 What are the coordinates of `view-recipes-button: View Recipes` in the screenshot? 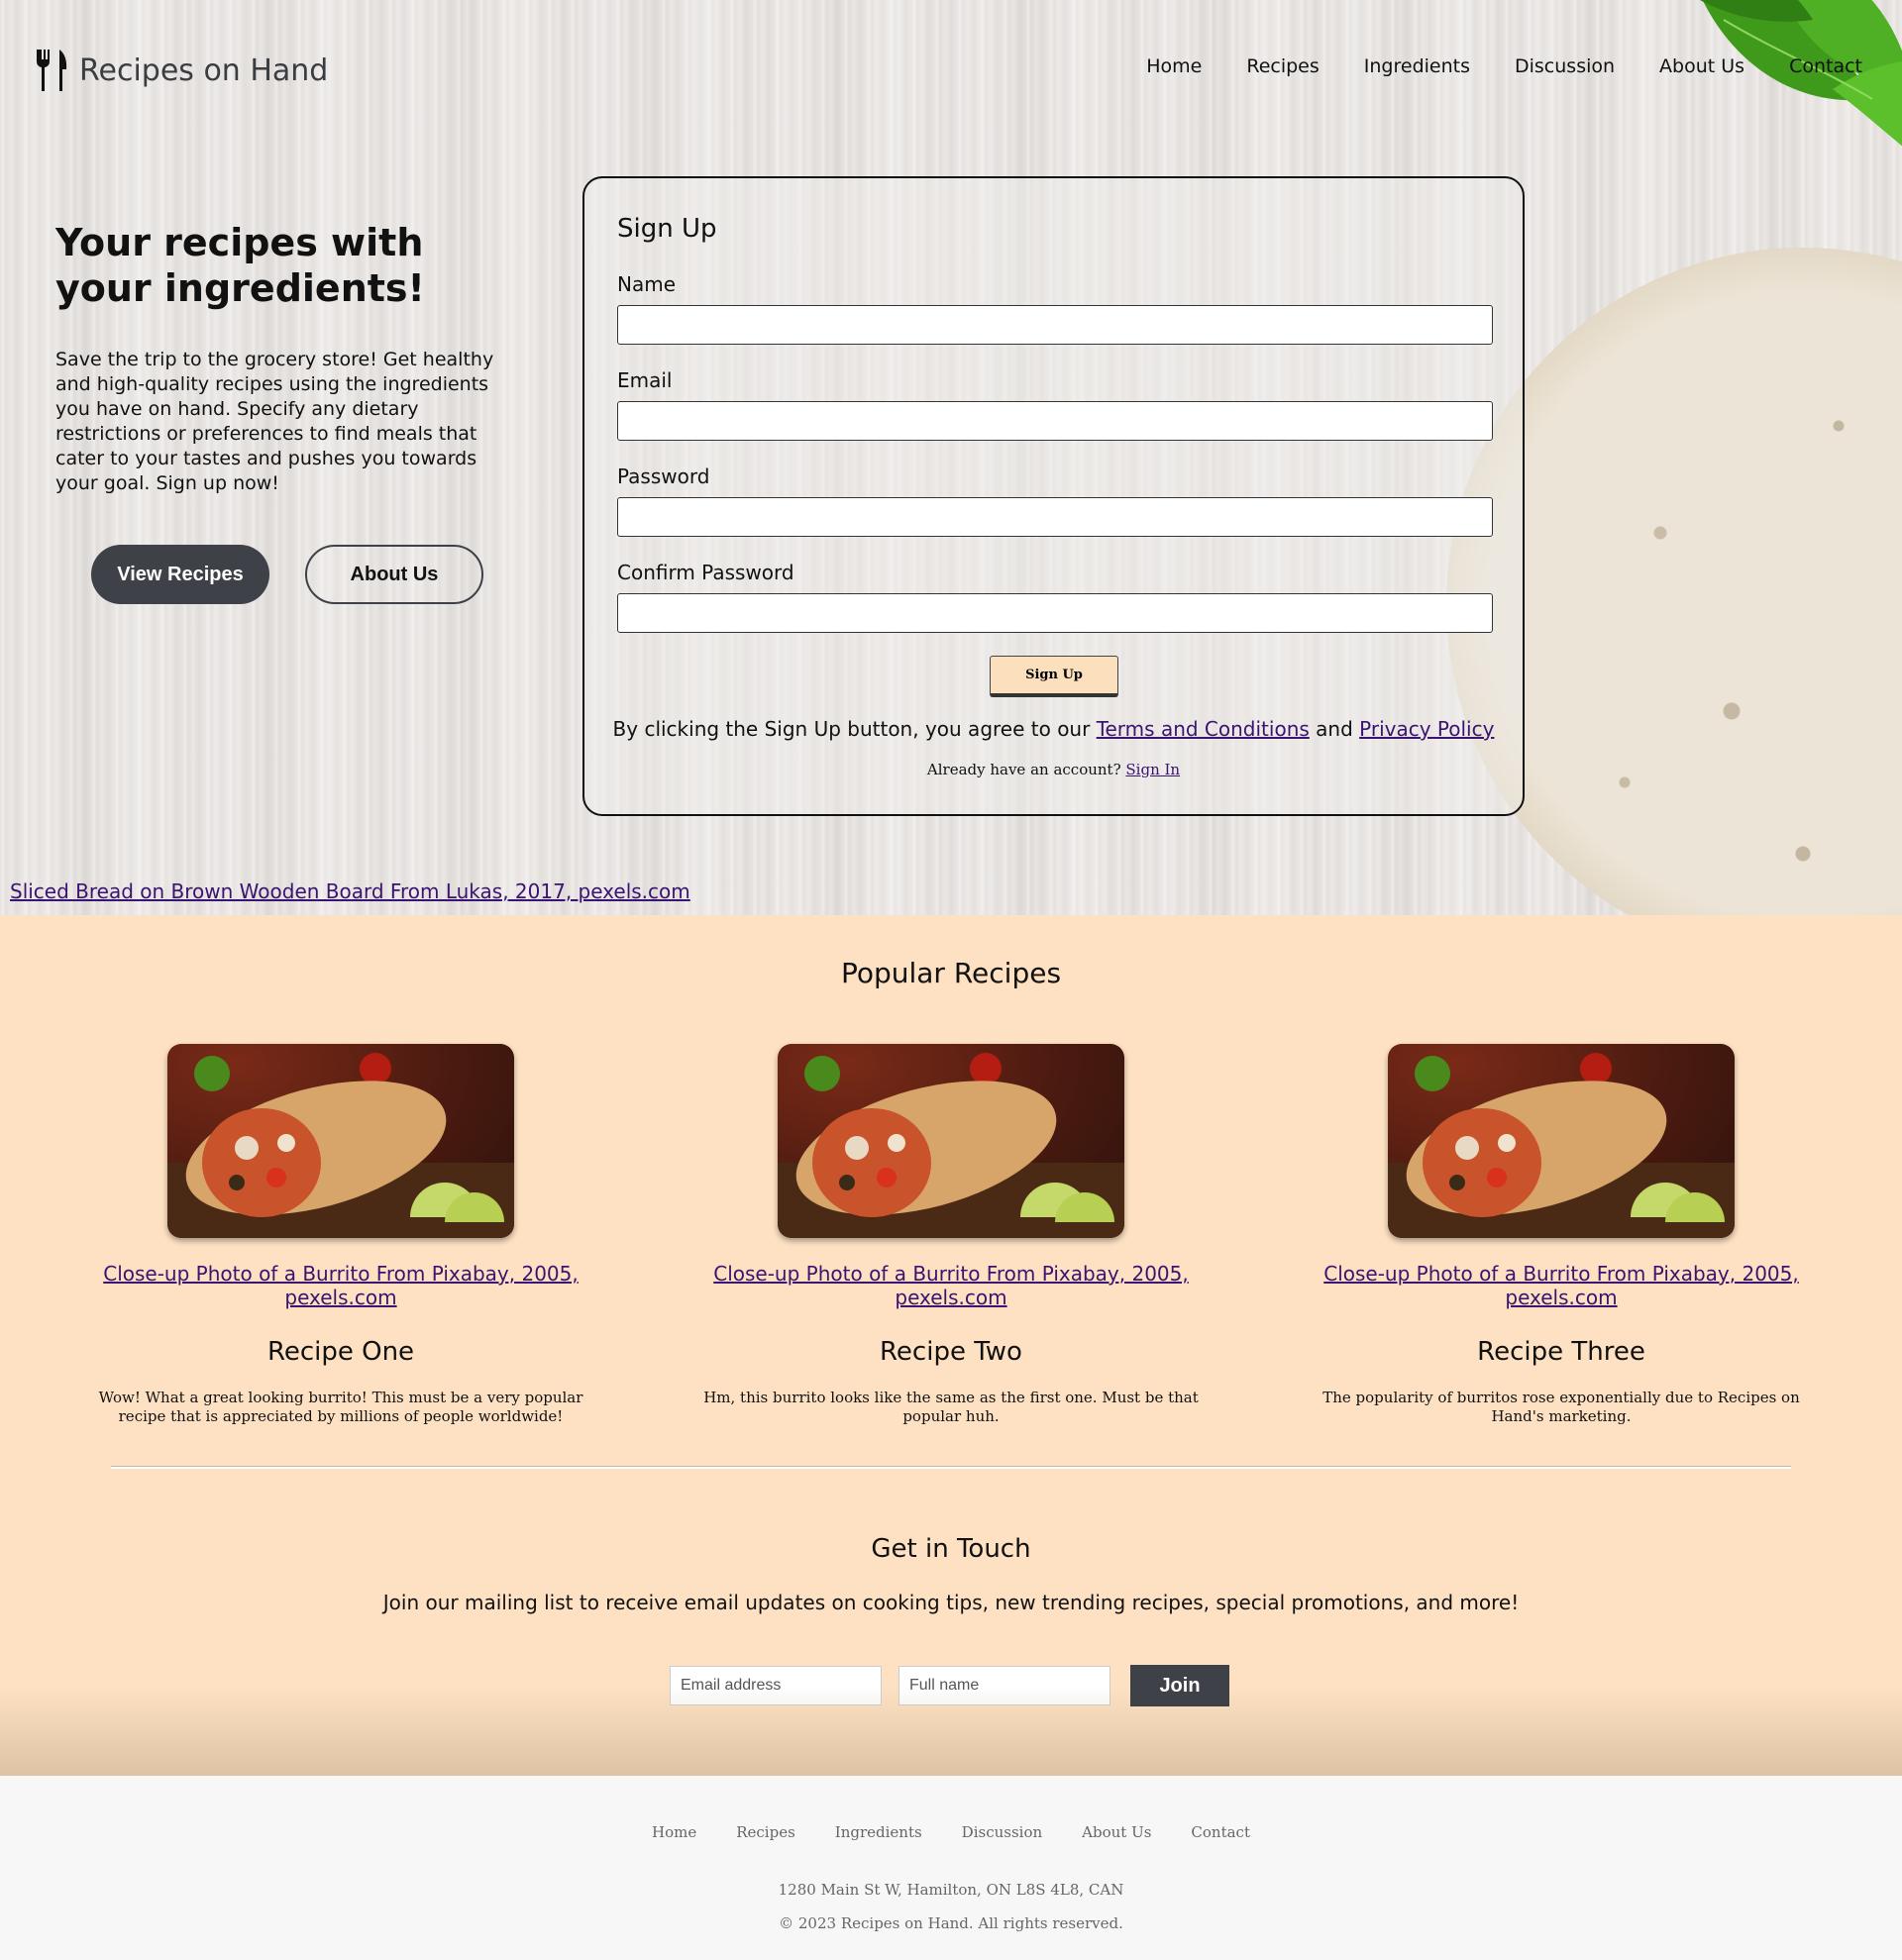 It's located at (180, 574).